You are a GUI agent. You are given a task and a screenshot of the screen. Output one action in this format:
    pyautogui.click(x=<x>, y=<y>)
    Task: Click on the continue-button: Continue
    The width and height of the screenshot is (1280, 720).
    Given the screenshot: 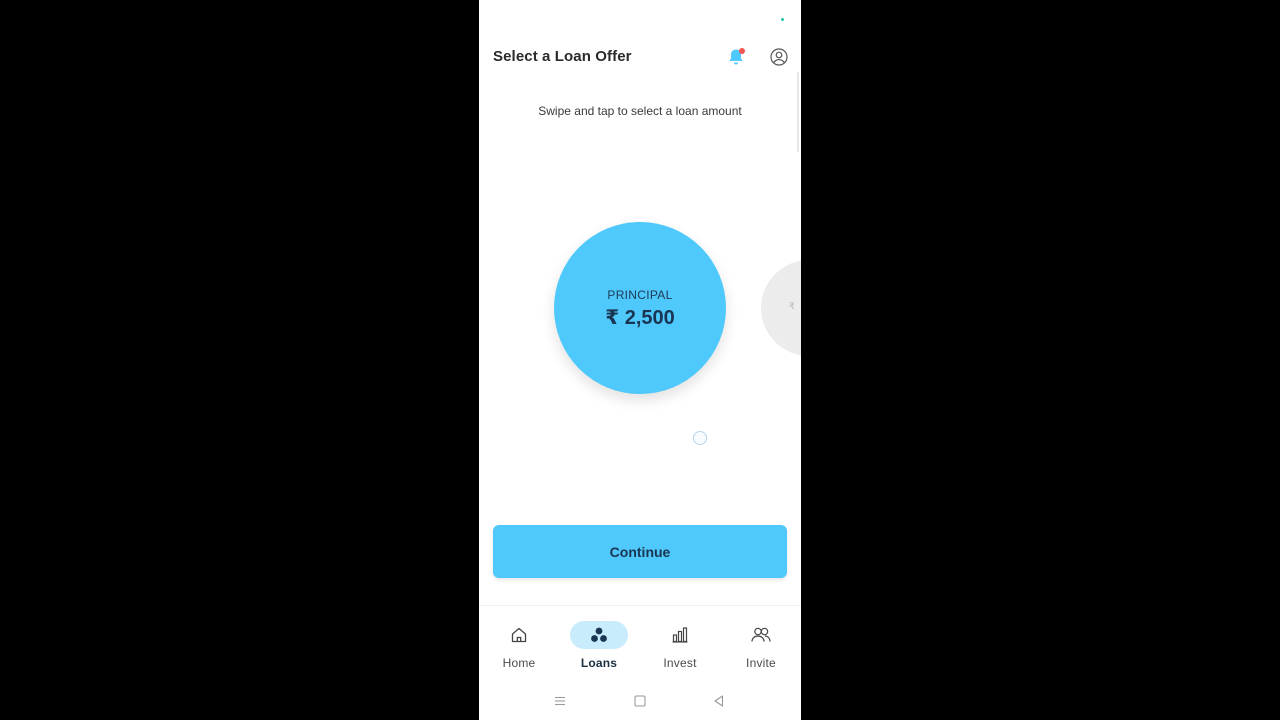 What is the action you would take?
    pyautogui.click(x=640, y=551)
    